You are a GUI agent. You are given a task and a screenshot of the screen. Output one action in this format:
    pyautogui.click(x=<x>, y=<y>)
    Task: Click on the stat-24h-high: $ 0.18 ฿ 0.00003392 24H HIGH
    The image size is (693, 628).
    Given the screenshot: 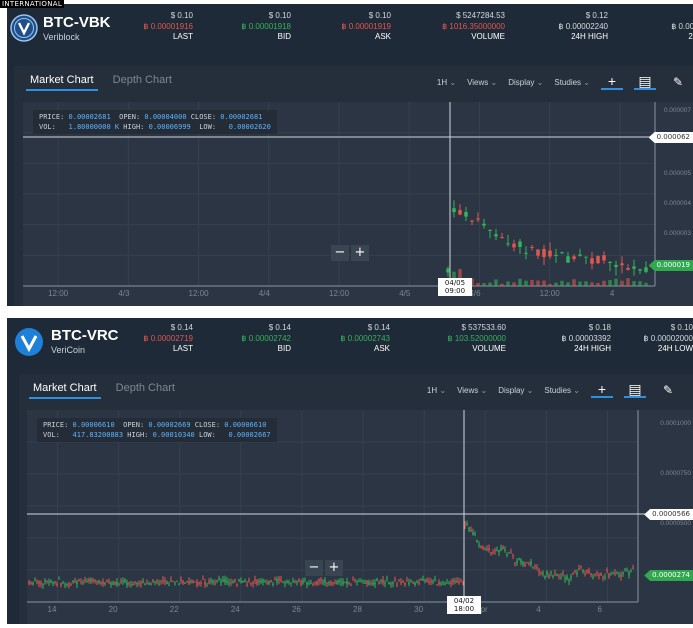 What is the action you would take?
    pyautogui.click(x=586, y=339)
    